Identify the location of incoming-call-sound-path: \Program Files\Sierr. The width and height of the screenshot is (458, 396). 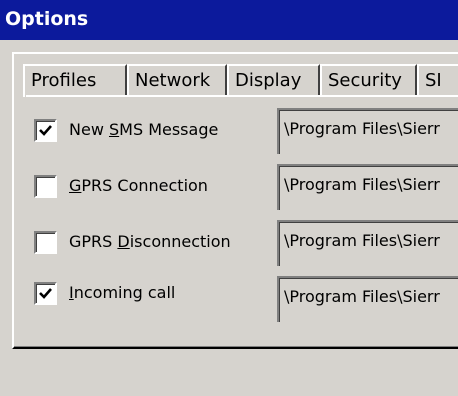
(367, 299).